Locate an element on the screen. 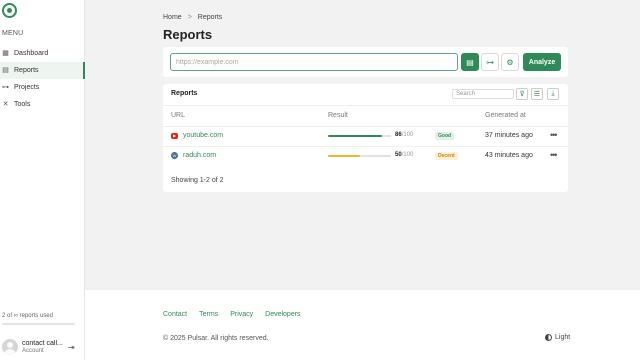 This screenshot has width=640, height=360. row-url-text: raduh.com is located at coordinates (200, 155).